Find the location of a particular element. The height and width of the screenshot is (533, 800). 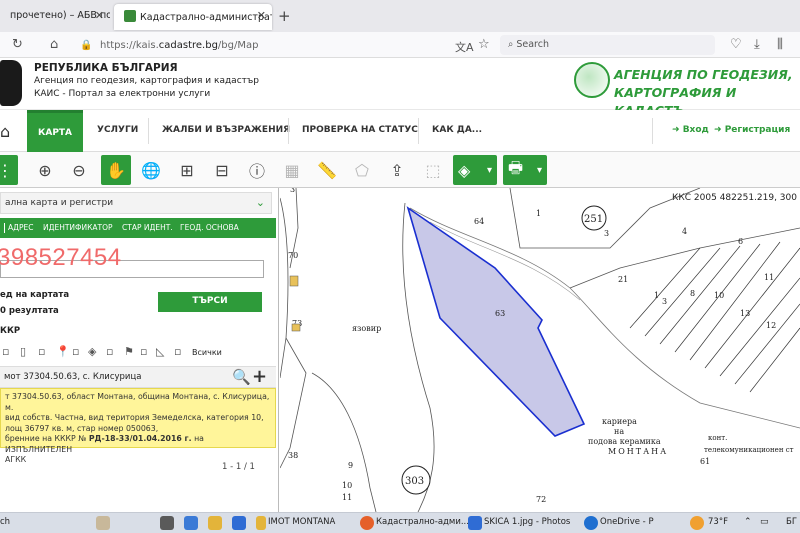

word-icon is located at coordinates (239, 523).